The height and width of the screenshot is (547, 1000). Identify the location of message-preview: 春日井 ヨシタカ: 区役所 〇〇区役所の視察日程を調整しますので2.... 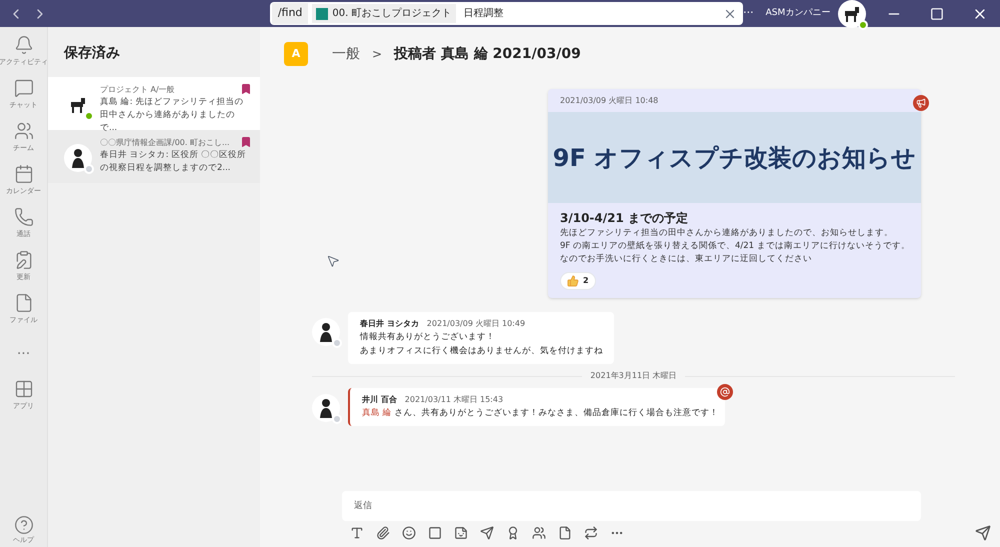
(173, 162).